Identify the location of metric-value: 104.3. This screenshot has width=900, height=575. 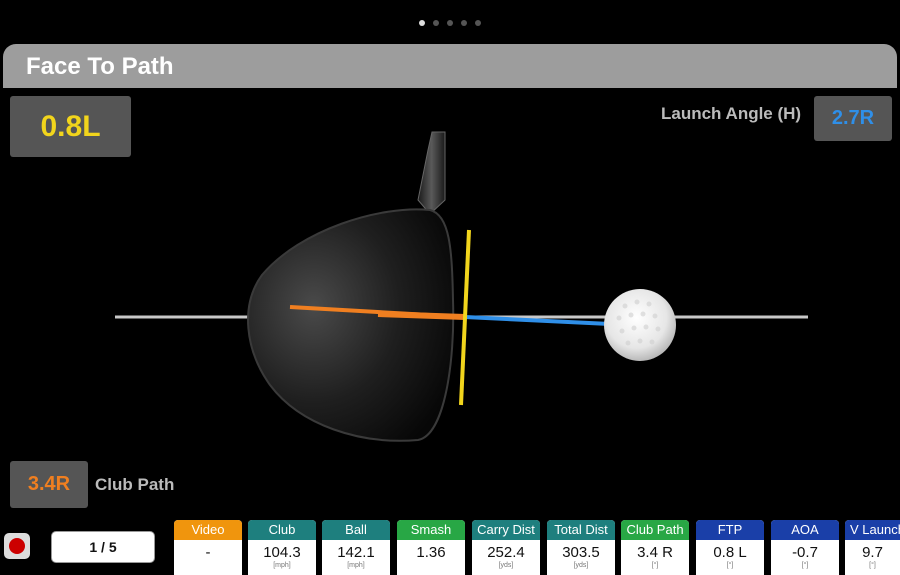
(282, 552).